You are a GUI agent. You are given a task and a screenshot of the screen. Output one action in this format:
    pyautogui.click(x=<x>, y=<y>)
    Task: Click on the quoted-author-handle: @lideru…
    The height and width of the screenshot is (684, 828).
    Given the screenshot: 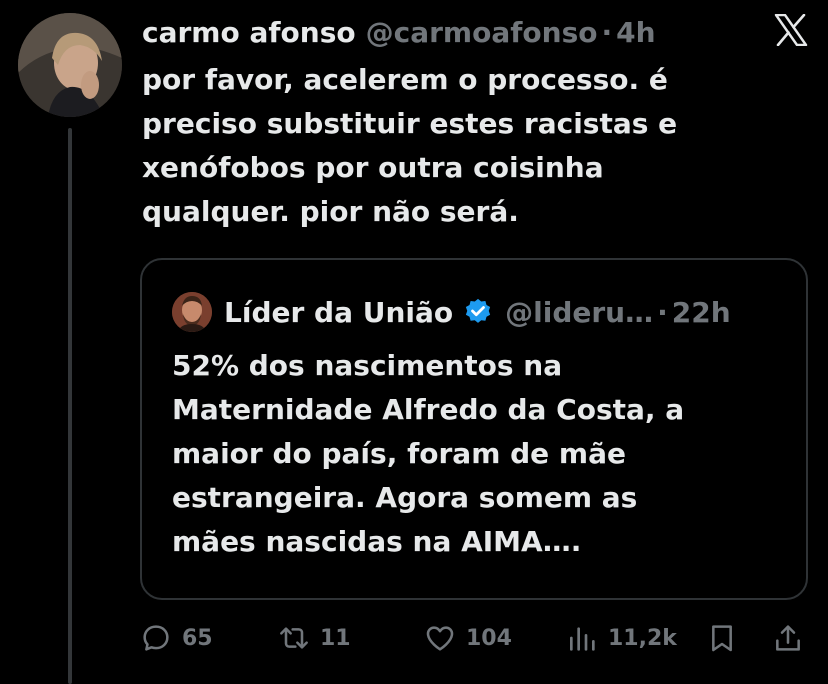 What is the action you would take?
    pyautogui.click(x=579, y=312)
    